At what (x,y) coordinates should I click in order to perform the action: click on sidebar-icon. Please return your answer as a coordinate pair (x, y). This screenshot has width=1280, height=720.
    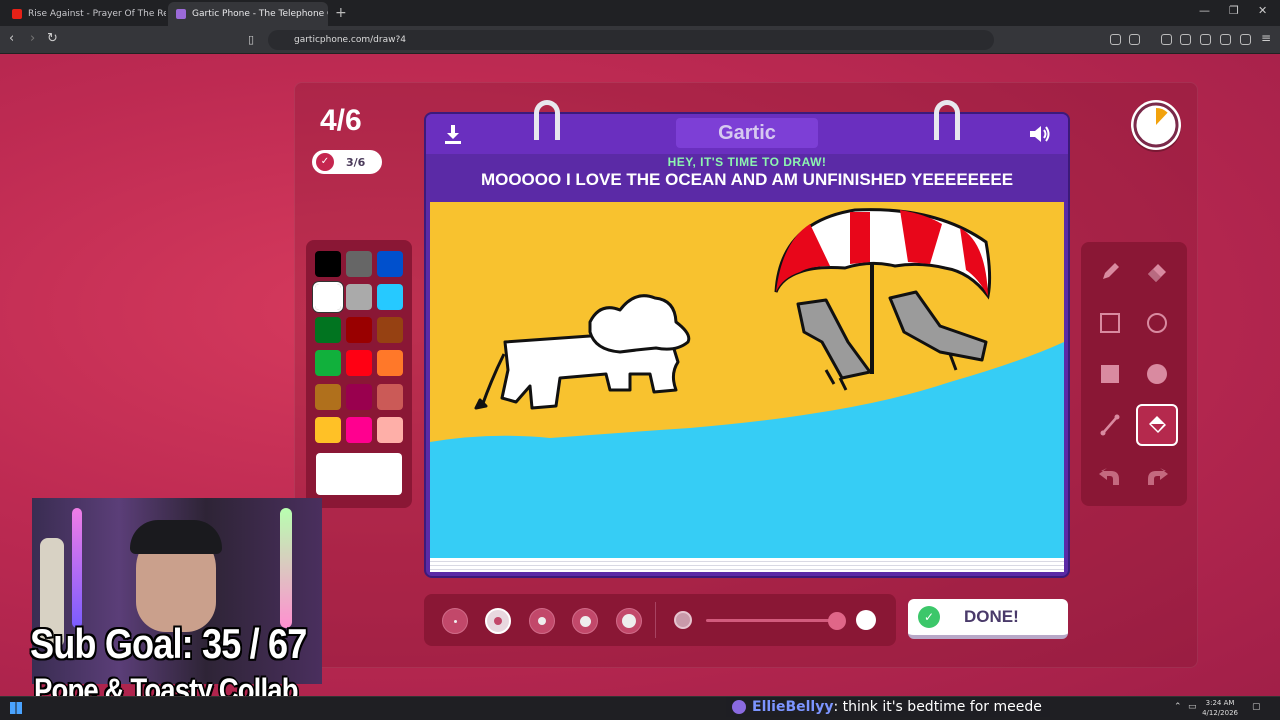
    Looking at the image, I should click on (1185, 39).